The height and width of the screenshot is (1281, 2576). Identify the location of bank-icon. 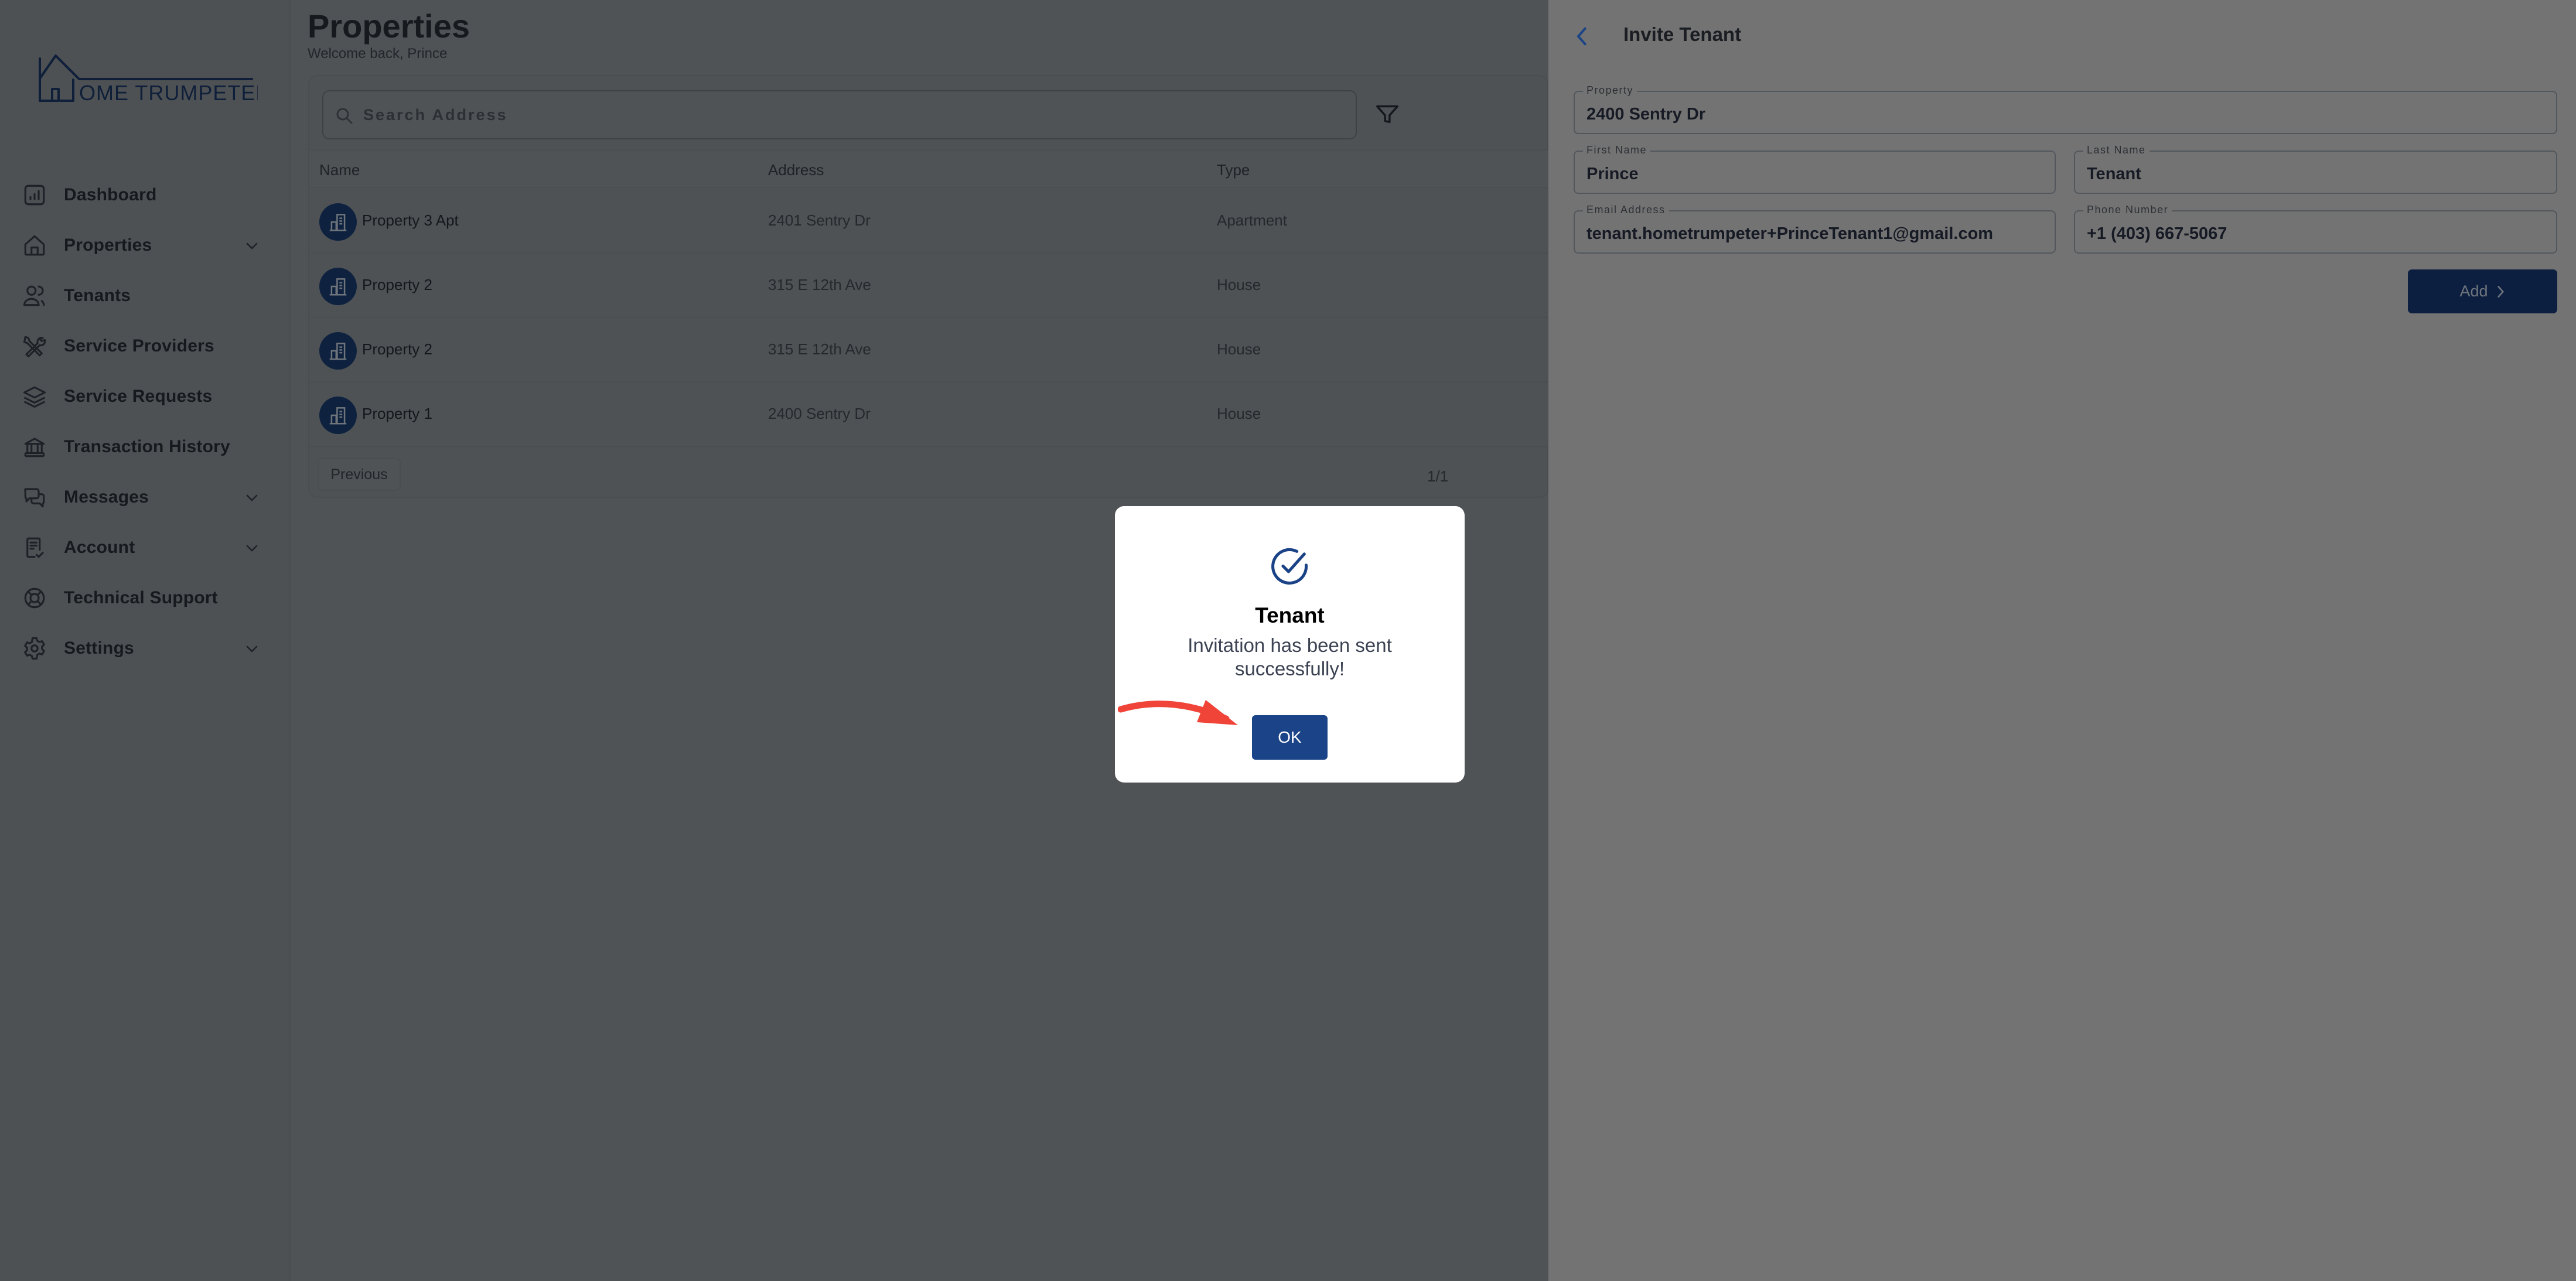
(34, 447).